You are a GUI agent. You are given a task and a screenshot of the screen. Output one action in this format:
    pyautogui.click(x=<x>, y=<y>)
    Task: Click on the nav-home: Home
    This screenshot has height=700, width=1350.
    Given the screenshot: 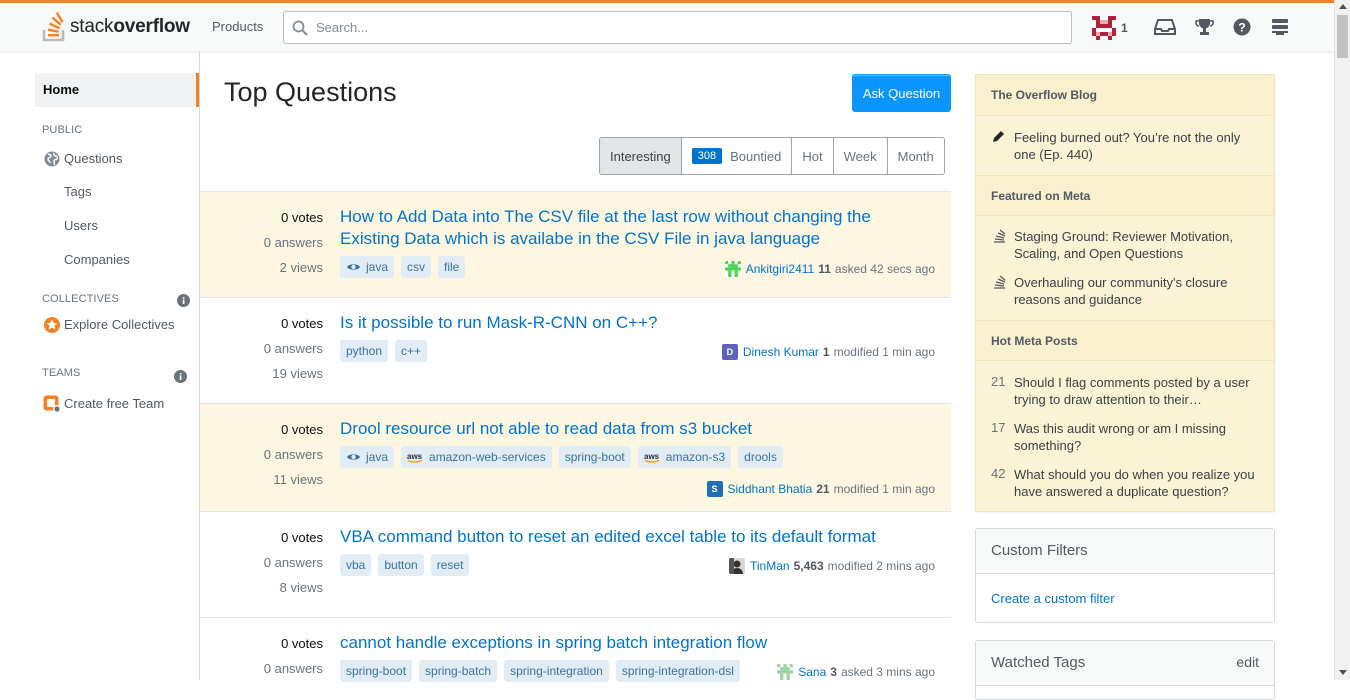 What is the action you would take?
    pyautogui.click(x=117, y=90)
    